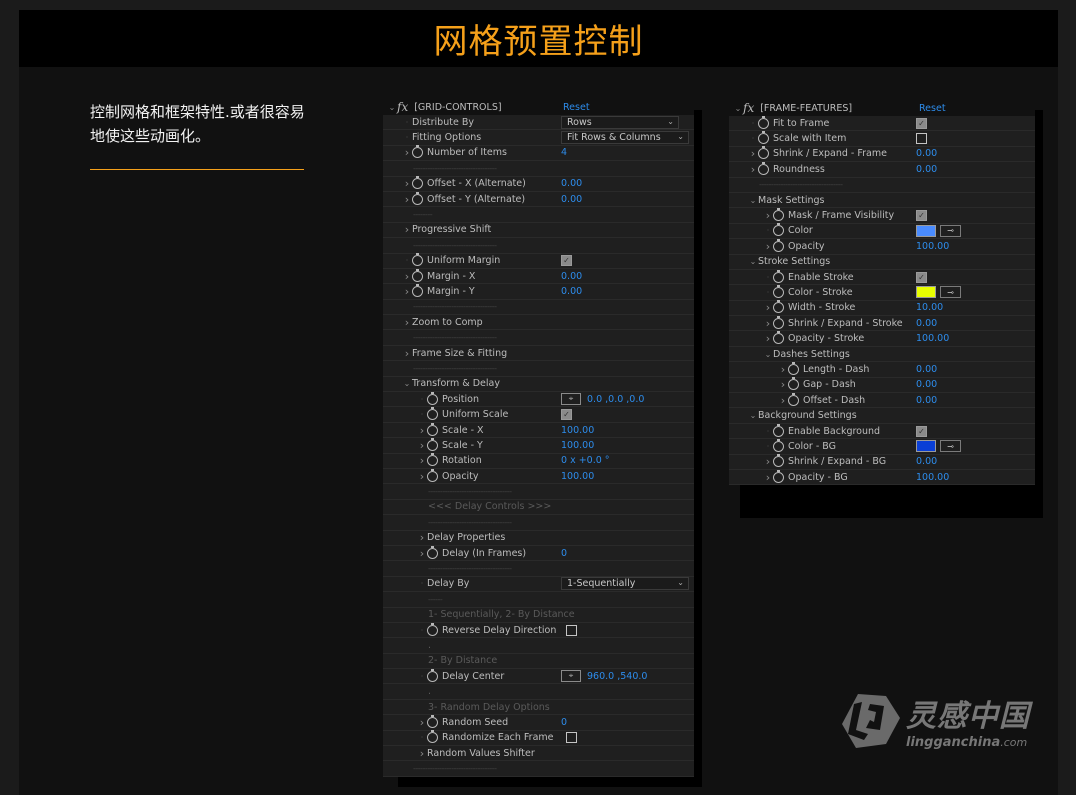  I want to click on point-value: 0.0 ,0.0 ,0.0, so click(615, 399).